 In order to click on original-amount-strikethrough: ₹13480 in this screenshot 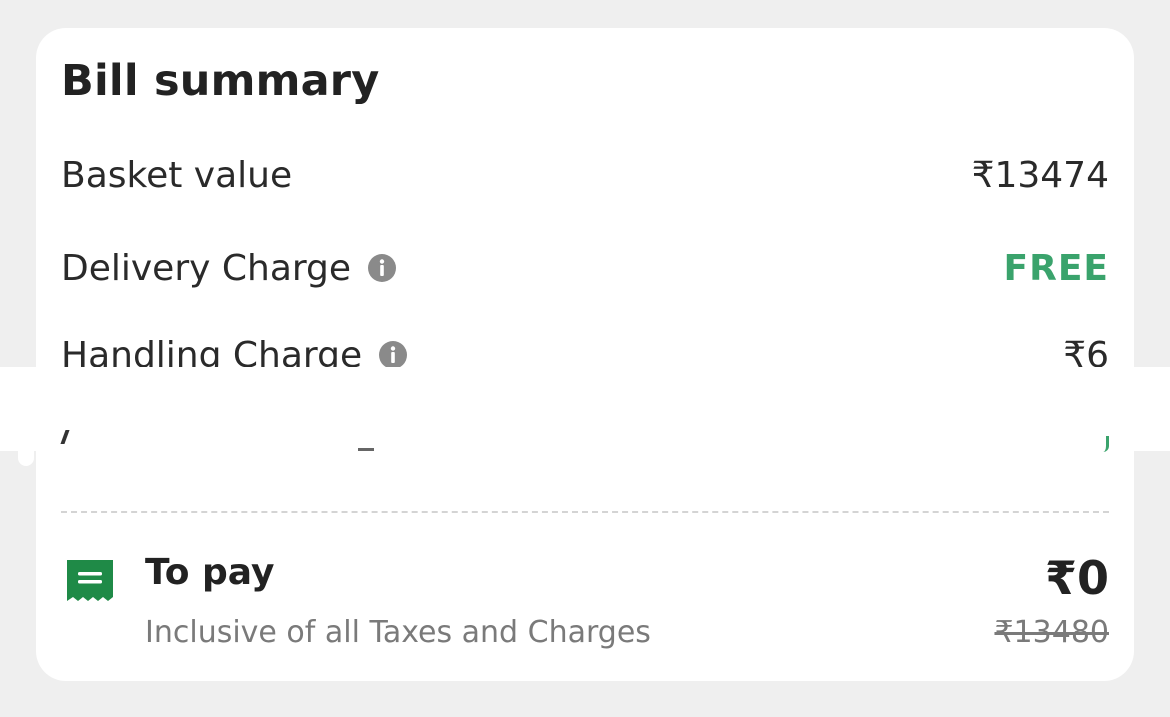, I will do `click(1051, 632)`.